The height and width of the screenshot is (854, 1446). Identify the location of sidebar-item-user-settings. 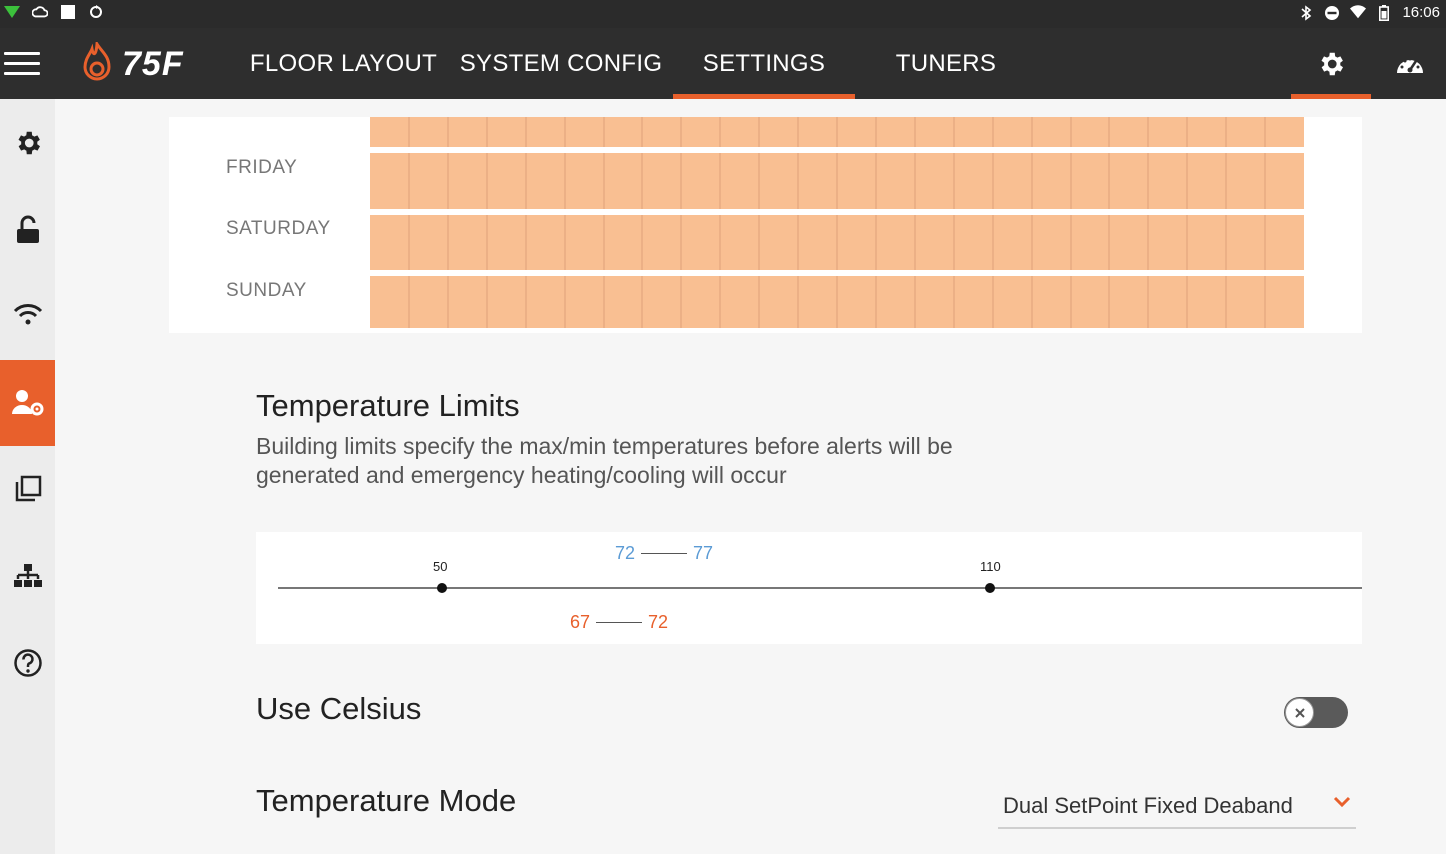
(27, 403).